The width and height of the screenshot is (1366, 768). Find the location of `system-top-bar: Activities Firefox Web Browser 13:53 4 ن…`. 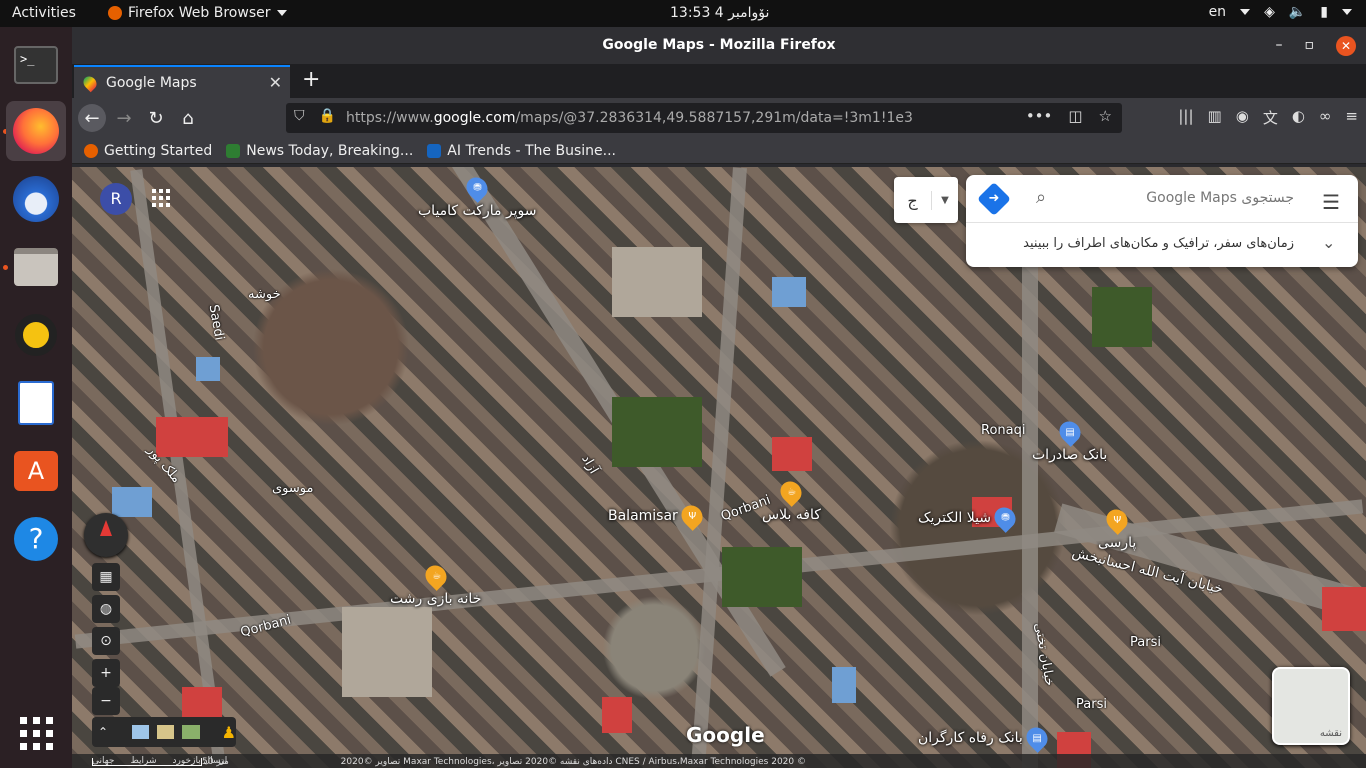

system-top-bar: Activities Firefox Web Browser 13:53 4 ن… is located at coordinates (683, 13).